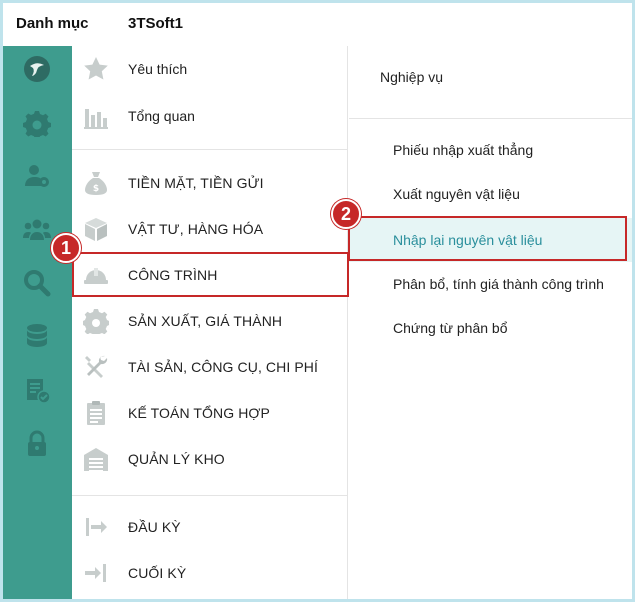 This screenshot has width=635, height=602. Describe the element at coordinates (96, 459) in the screenshot. I see `warehouse-icon` at that location.